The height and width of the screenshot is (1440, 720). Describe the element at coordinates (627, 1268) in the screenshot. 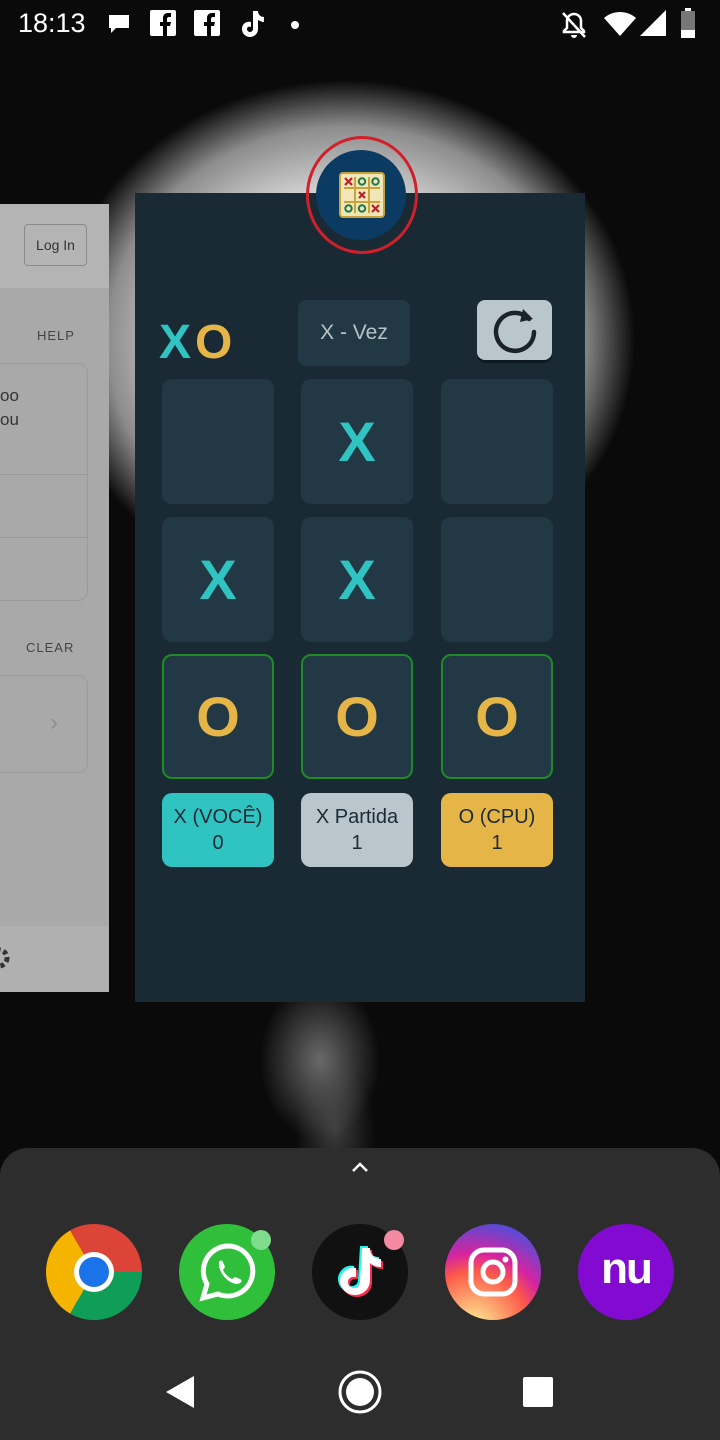

I see `nubank-label: nu` at that location.